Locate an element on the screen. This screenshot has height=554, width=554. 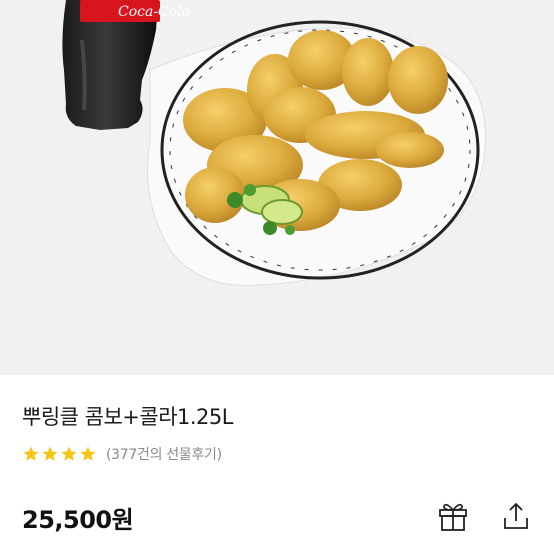
gift-button is located at coordinates (453, 516).